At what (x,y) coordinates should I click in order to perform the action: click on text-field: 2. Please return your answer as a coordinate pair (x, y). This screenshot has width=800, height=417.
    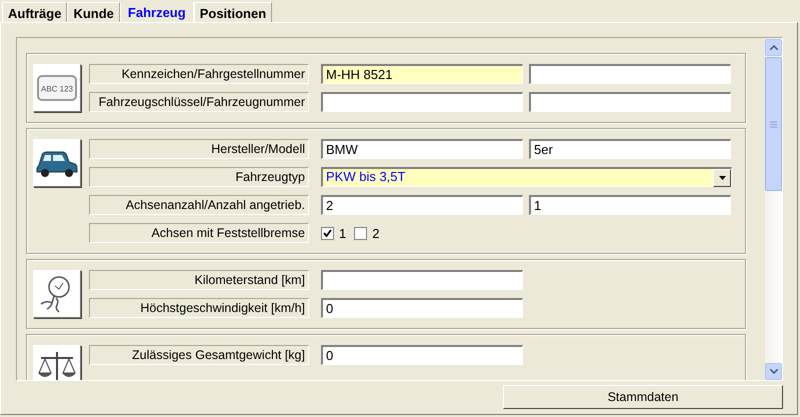
    Looking at the image, I should click on (422, 205).